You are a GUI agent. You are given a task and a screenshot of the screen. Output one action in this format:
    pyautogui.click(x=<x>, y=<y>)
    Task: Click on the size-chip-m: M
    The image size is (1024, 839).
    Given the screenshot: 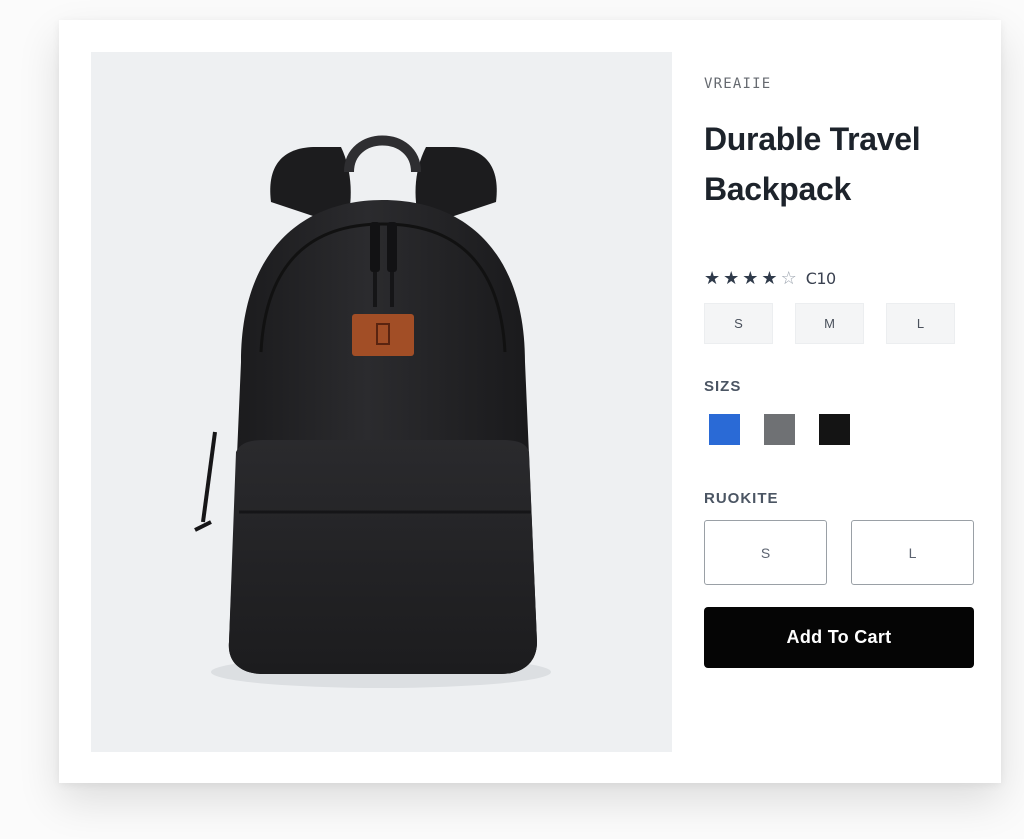 What is the action you would take?
    pyautogui.click(x=829, y=323)
    